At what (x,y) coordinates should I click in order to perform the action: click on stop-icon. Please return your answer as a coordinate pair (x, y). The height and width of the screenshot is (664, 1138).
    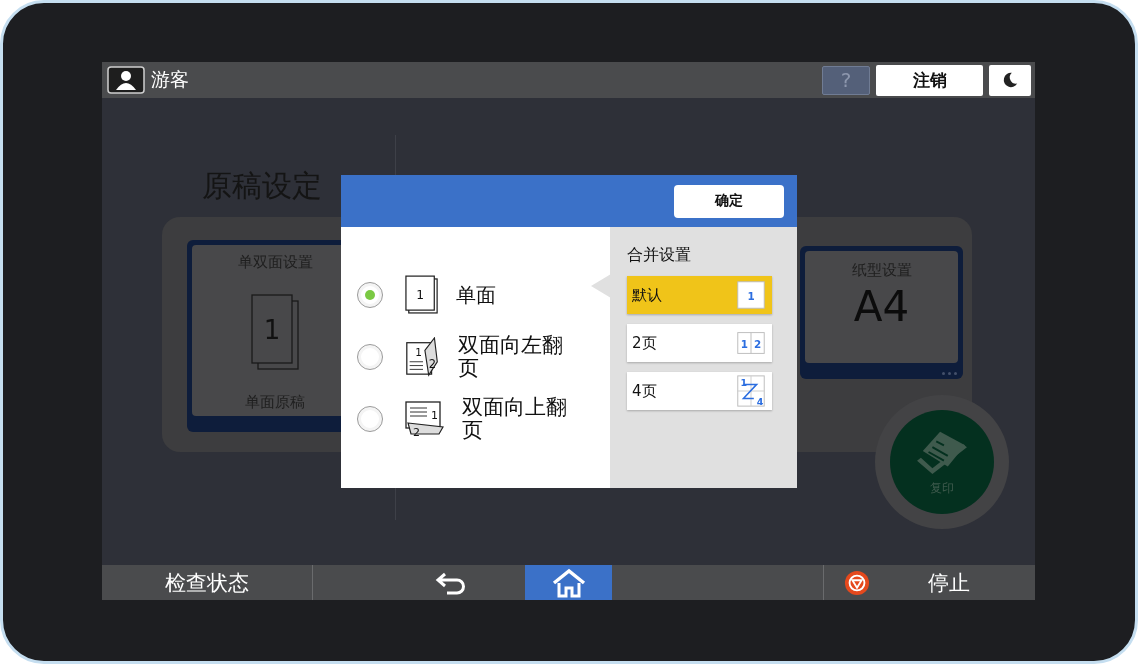
    Looking at the image, I should click on (857, 582).